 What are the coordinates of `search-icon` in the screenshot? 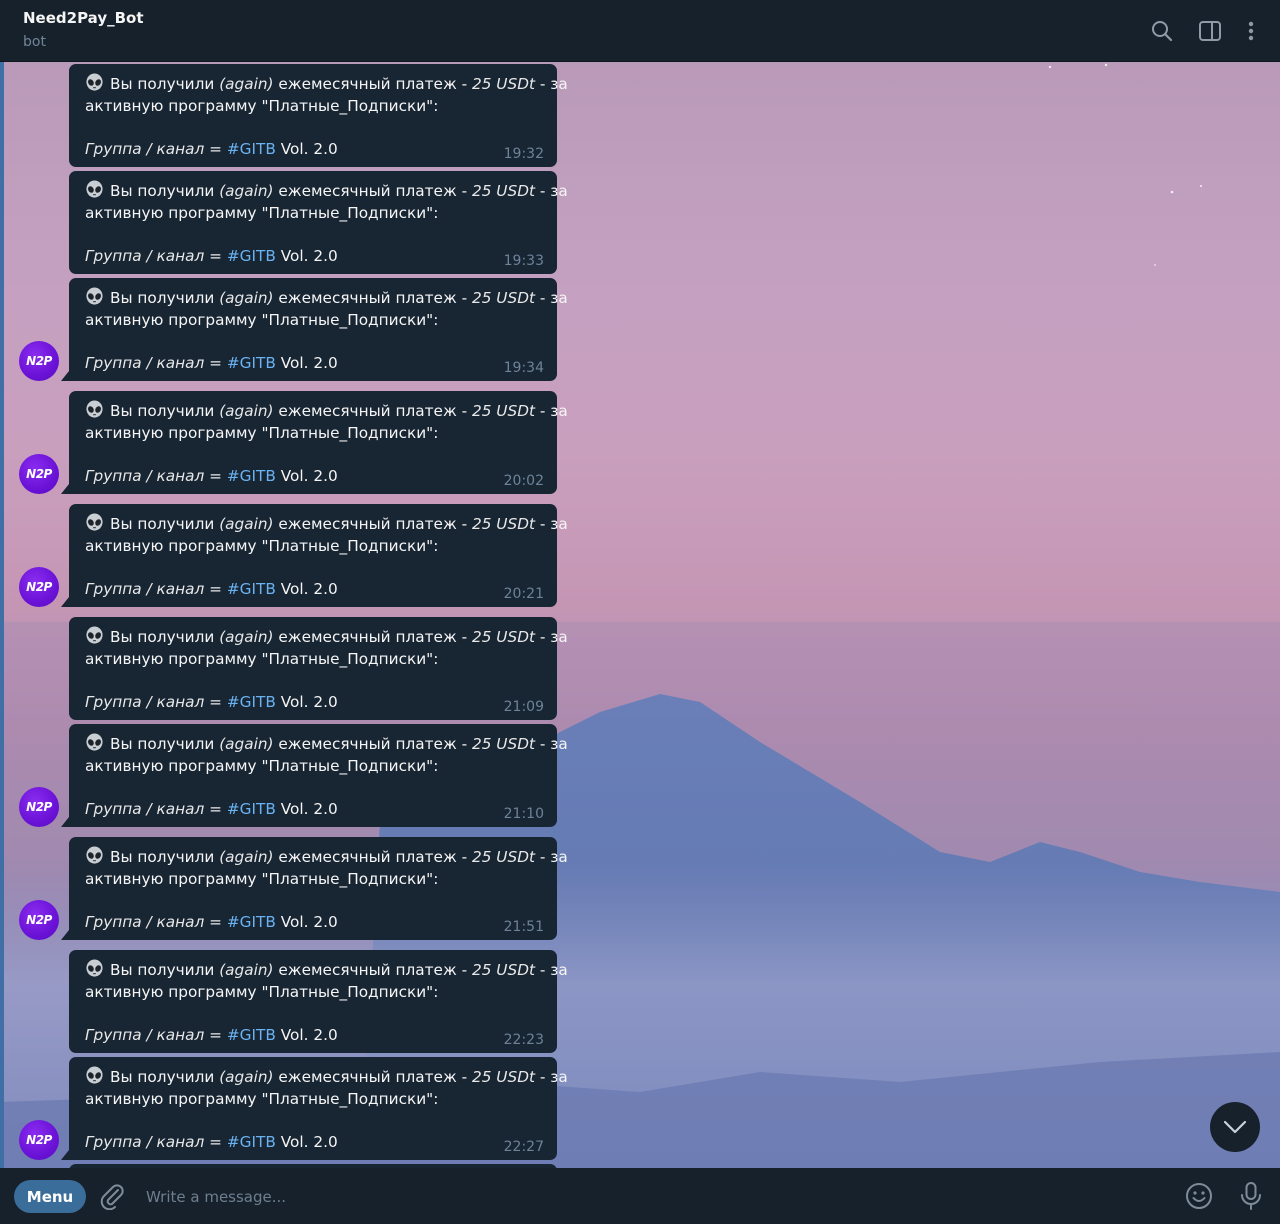 It's located at (1162, 31).